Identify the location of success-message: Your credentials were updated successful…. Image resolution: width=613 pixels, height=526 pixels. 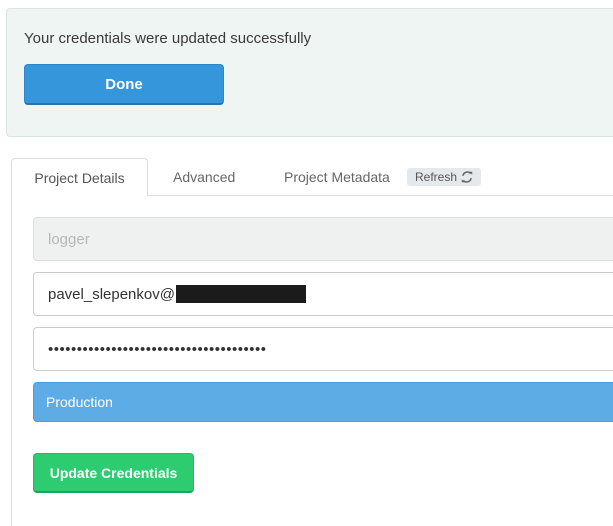
(168, 38).